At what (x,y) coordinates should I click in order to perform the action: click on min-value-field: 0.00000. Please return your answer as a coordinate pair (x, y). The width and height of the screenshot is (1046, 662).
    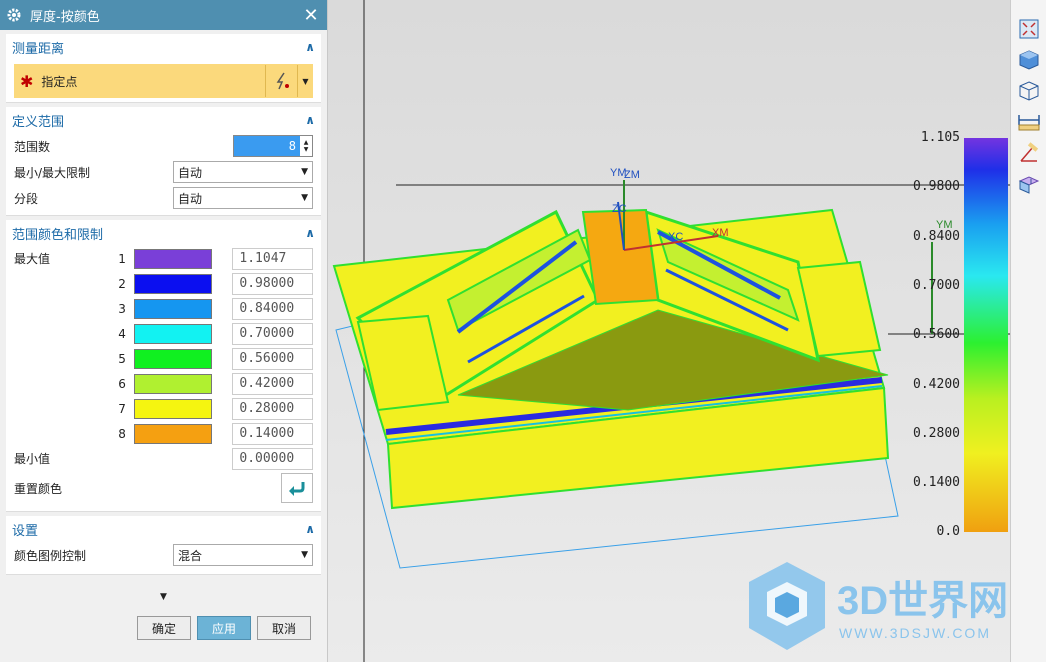
    Looking at the image, I should click on (272, 458).